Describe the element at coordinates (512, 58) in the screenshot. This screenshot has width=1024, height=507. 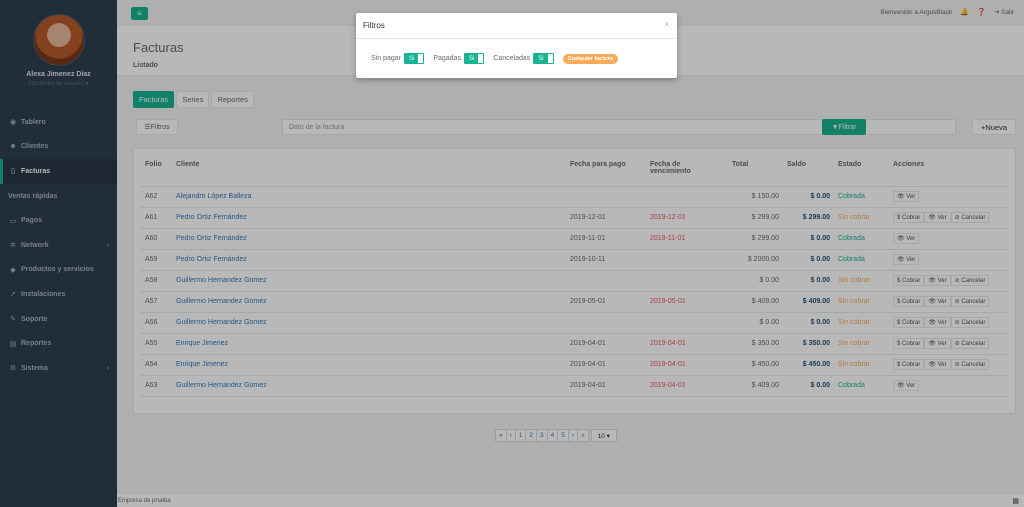
I see `toggle-label: Canceladas` at that location.